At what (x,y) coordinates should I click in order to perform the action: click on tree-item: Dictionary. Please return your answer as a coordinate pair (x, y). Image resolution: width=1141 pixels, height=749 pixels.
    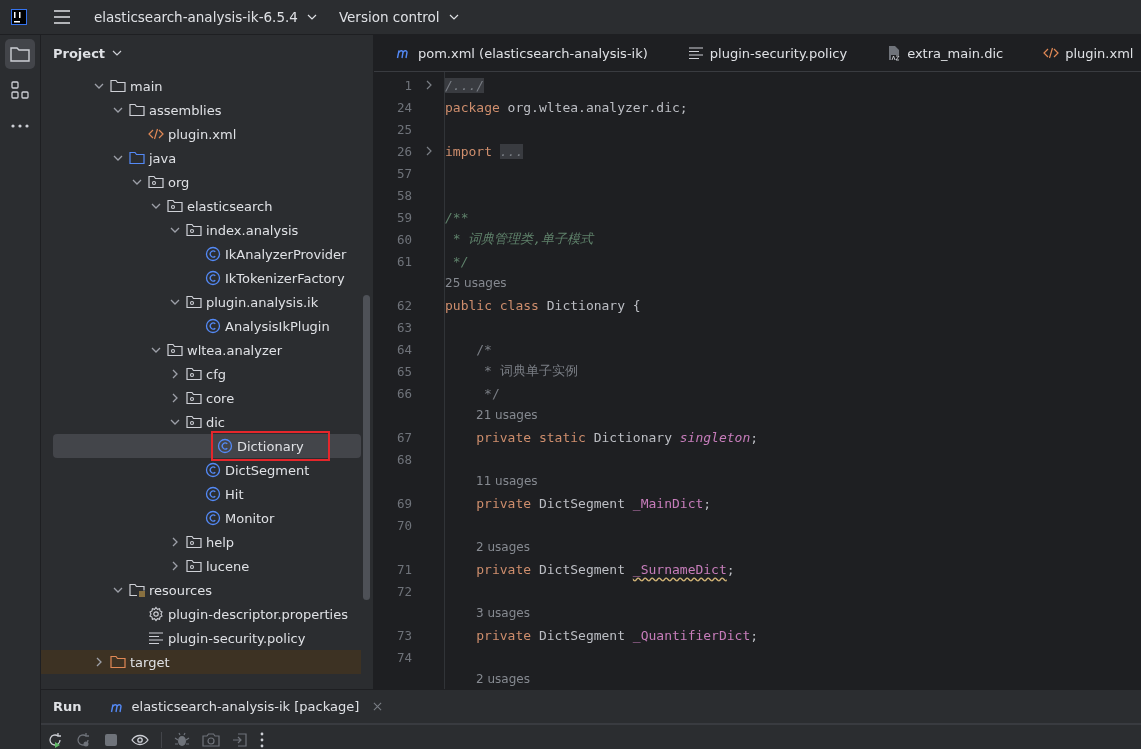
    Looking at the image, I should click on (207, 446).